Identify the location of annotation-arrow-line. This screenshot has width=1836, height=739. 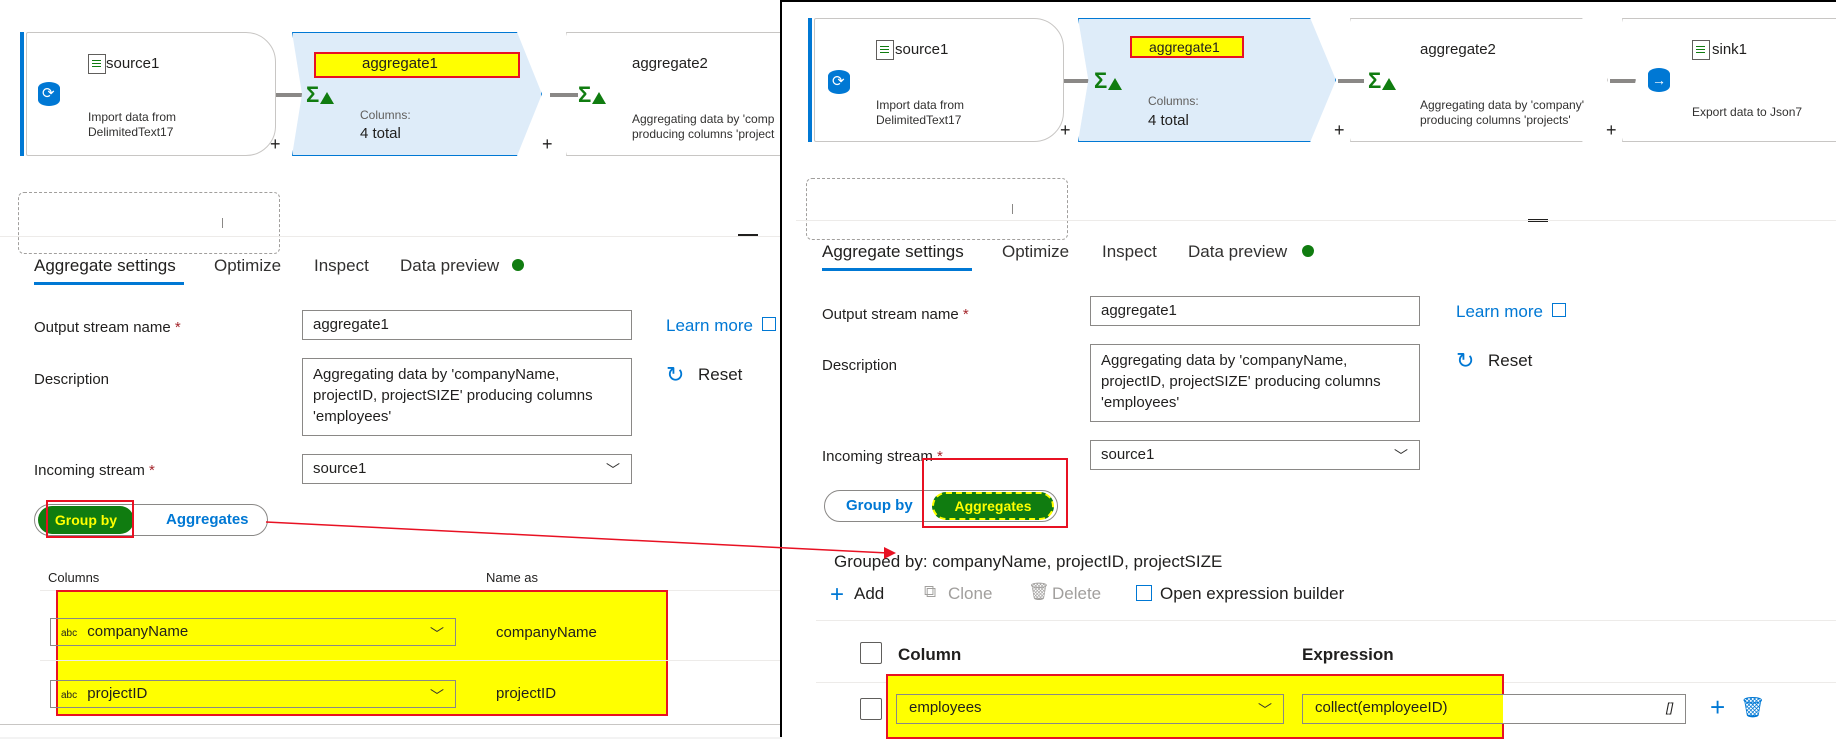
(577, 537).